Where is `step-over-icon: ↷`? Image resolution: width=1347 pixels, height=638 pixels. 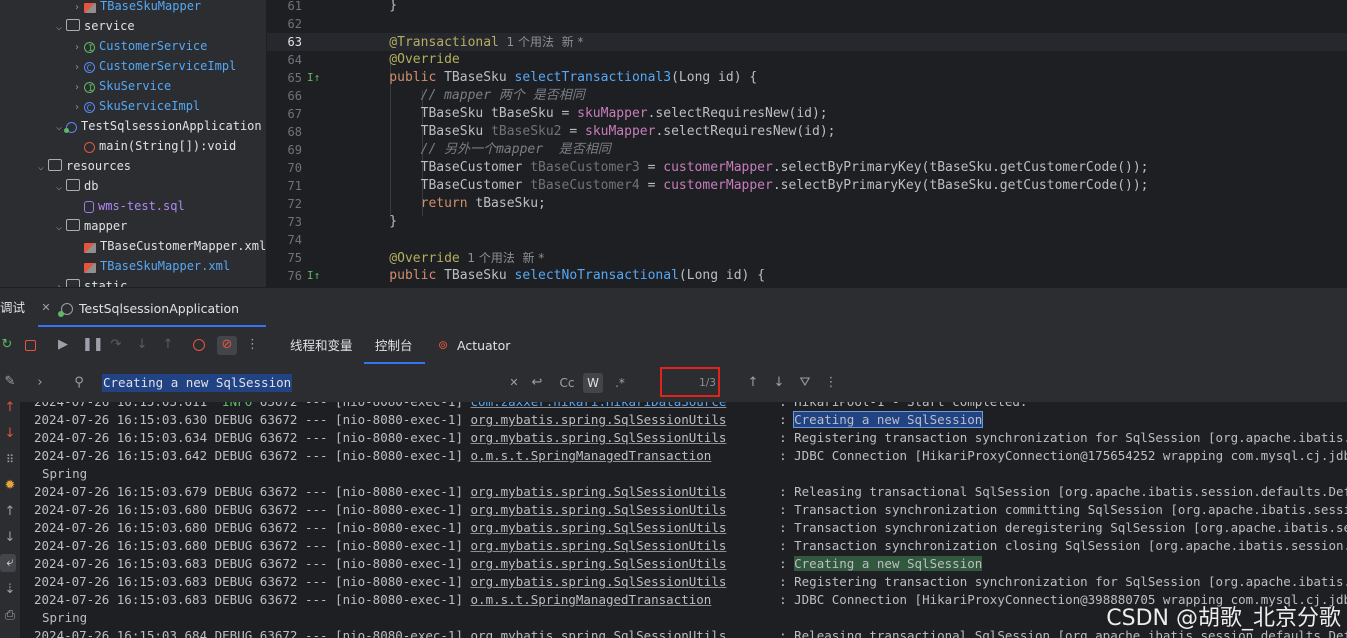 step-over-icon: ↷ is located at coordinates (116, 345).